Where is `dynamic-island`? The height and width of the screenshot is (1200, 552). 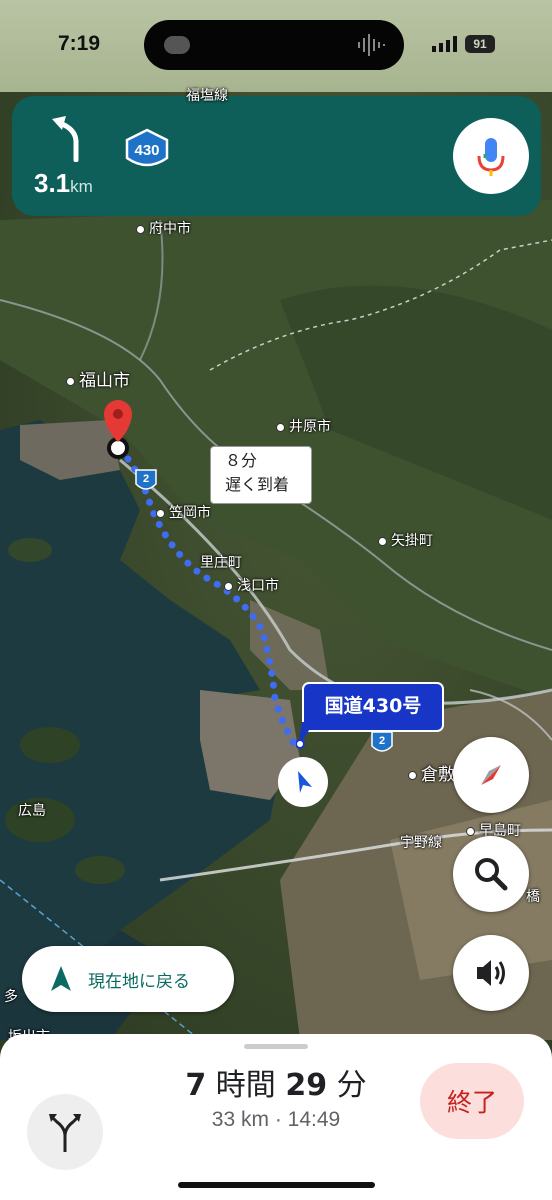
dynamic-island is located at coordinates (274, 45).